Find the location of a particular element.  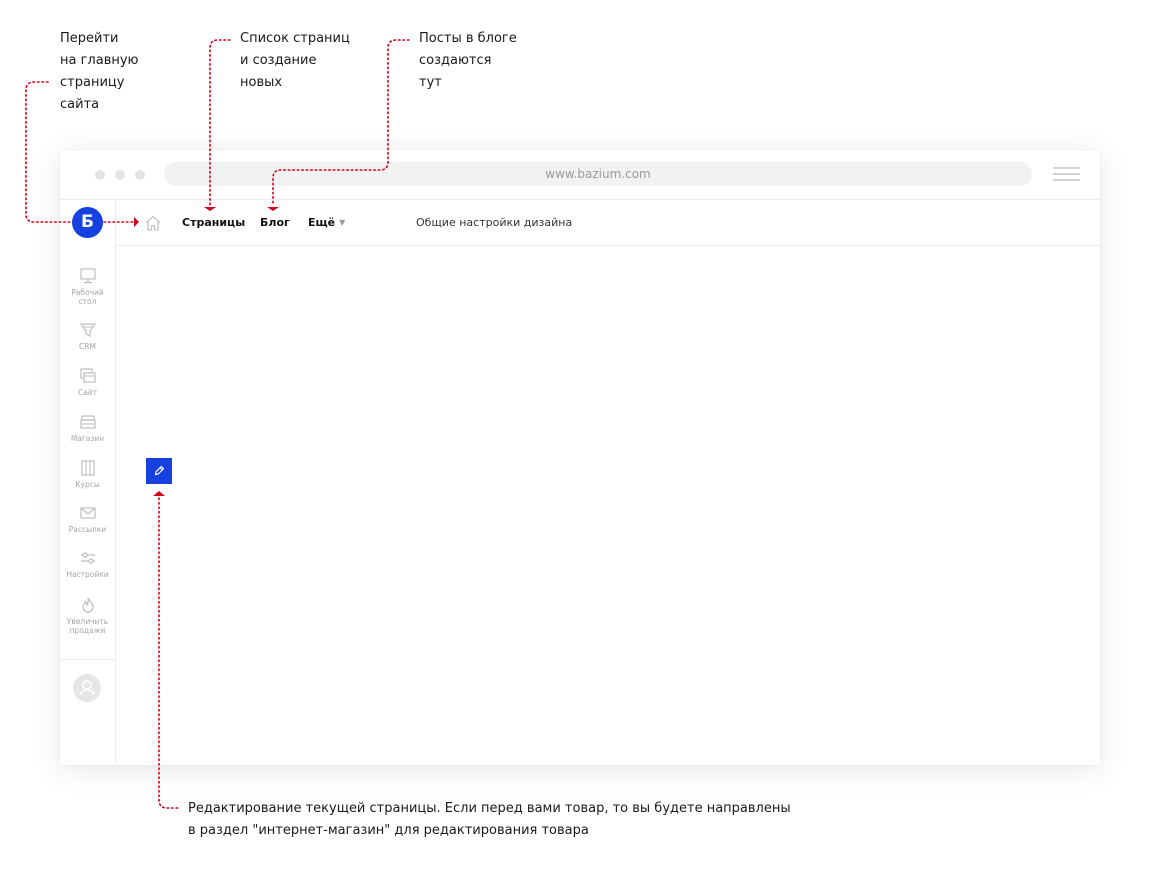

edit-page-button is located at coordinates (159, 471).